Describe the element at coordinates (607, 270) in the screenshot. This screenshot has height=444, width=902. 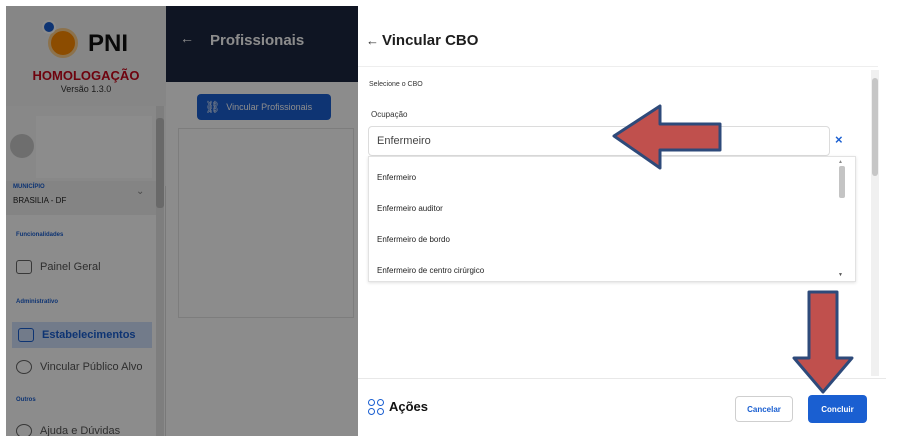
I see `dropdown-option: Enfermeiro de centro cirúrgico` at that location.